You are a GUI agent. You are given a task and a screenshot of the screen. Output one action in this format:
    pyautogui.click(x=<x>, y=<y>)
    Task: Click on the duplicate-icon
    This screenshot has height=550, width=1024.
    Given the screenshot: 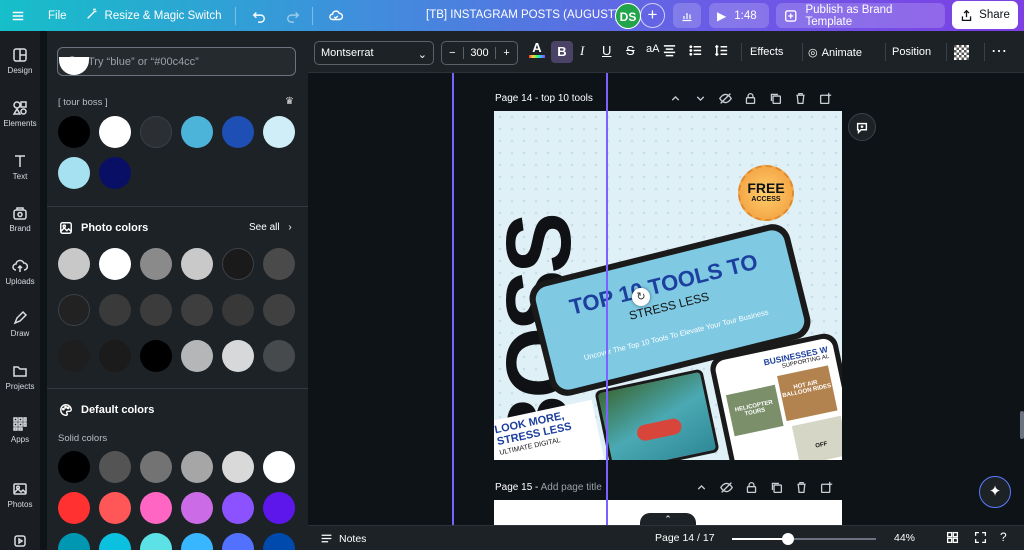 What is the action you would take?
    pyautogui.click(x=776, y=487)
    